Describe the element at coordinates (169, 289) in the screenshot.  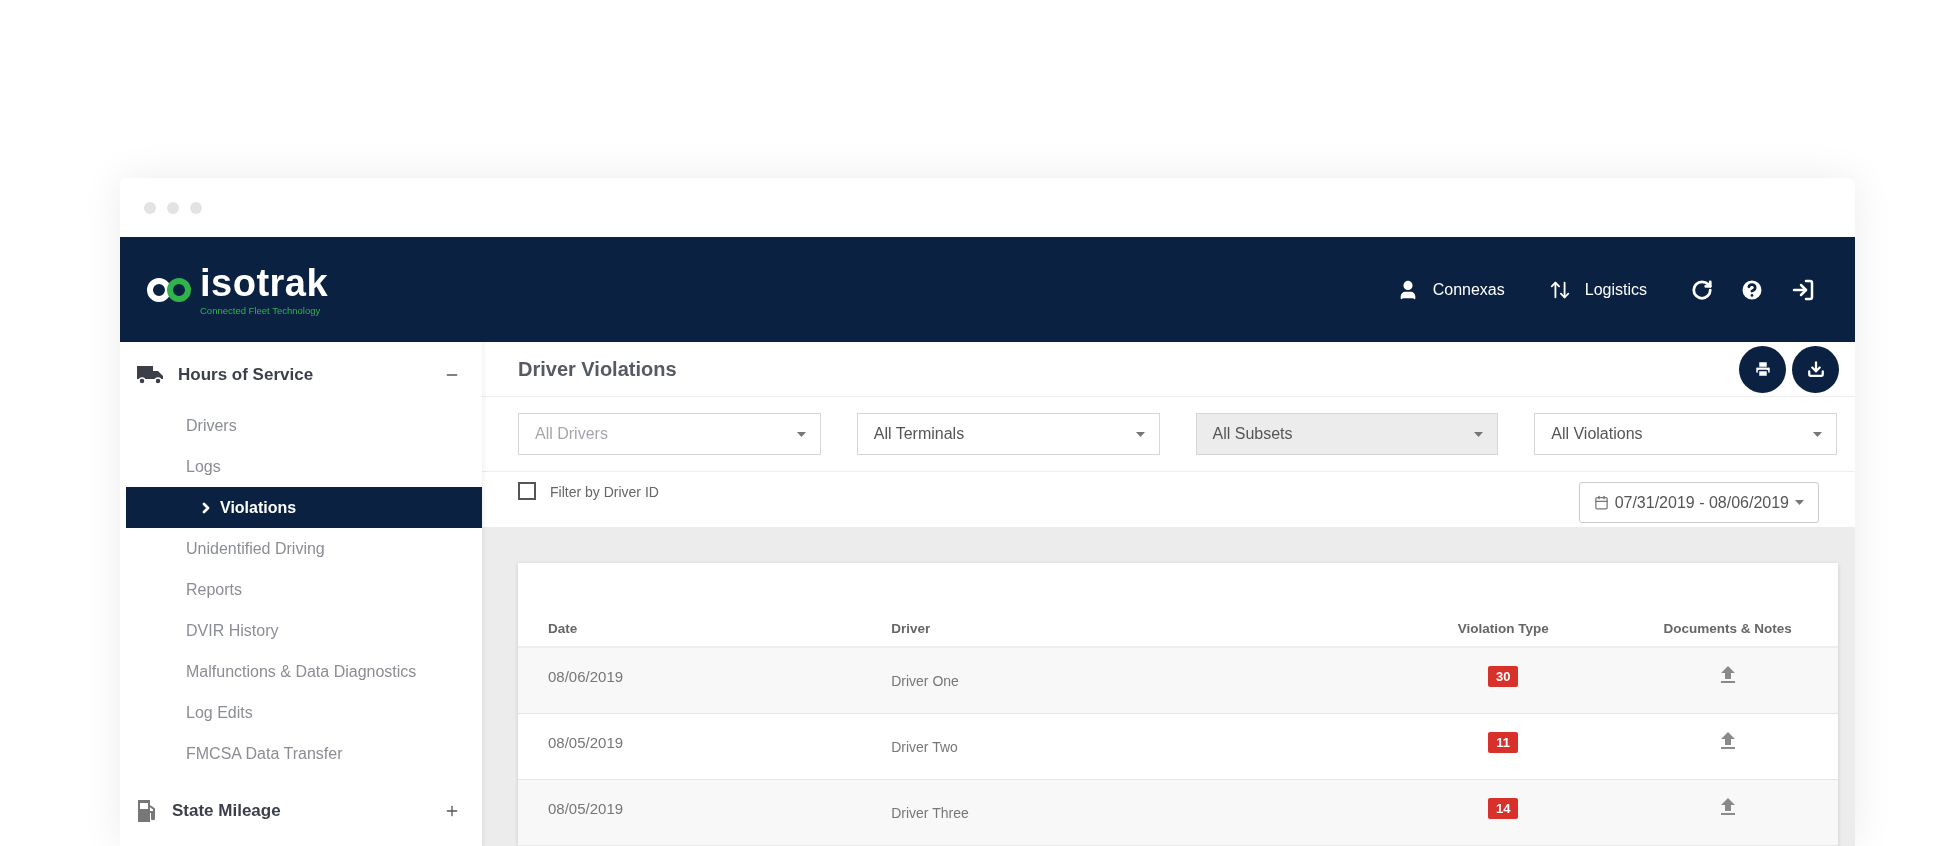
I see `logo-icon` at that location.